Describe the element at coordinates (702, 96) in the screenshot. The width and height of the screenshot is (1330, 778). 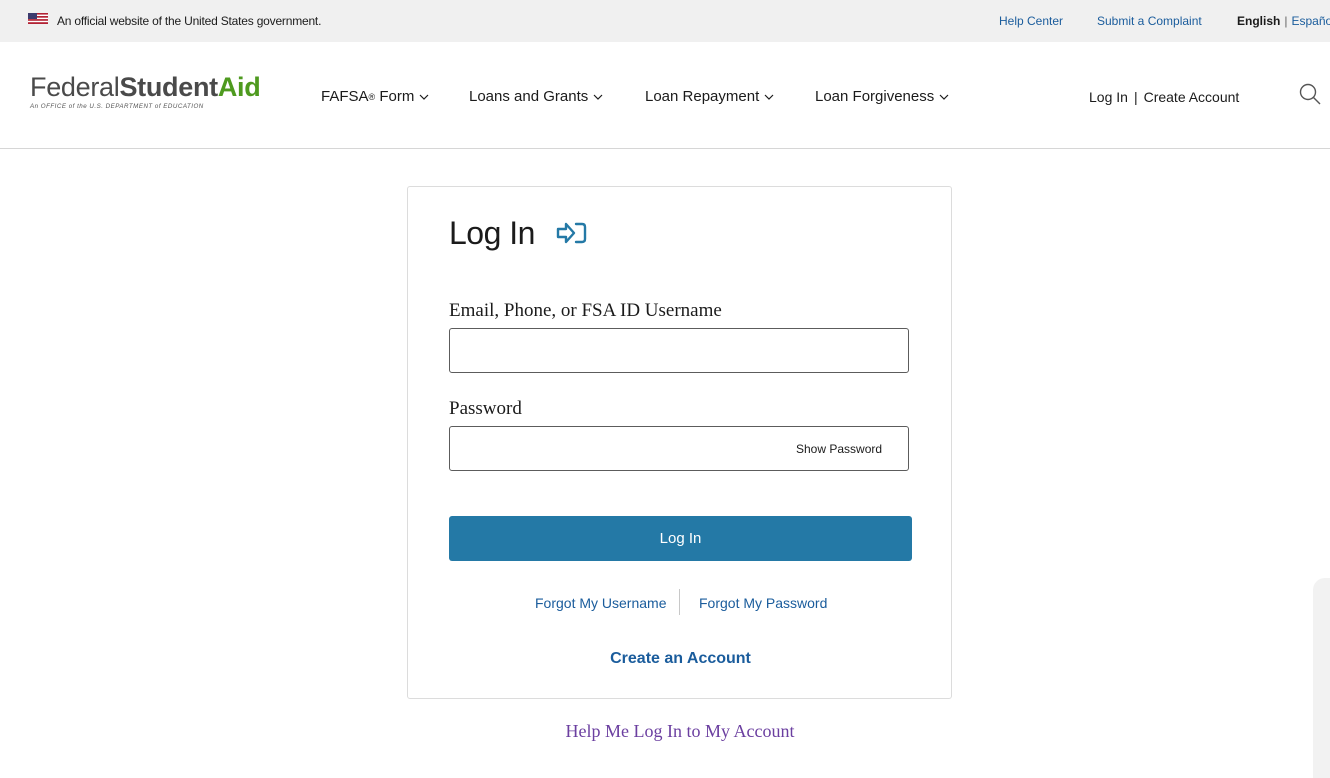
I see `nav-repayment-label: Loan Repayment` at that location.